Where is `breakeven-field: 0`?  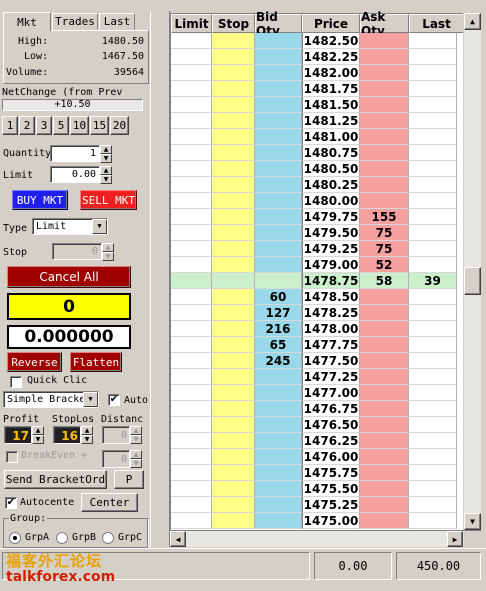 breakeven-field: 0 is located at coordinates (116, 459).